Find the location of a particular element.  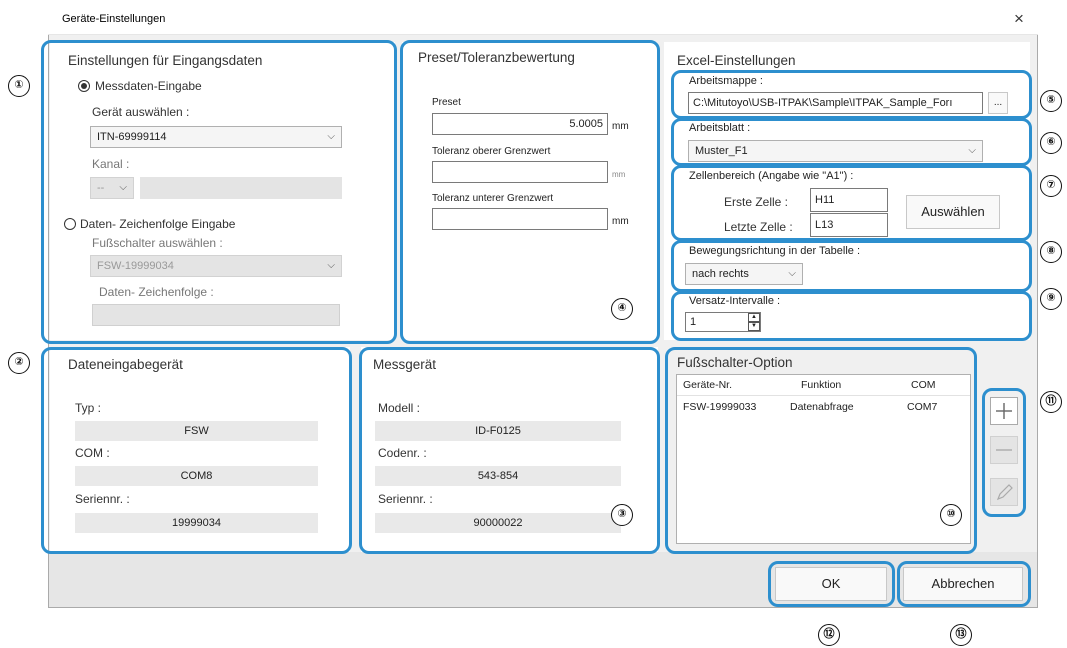

callout-12: ⑫ is located at coordinates (829, 635).